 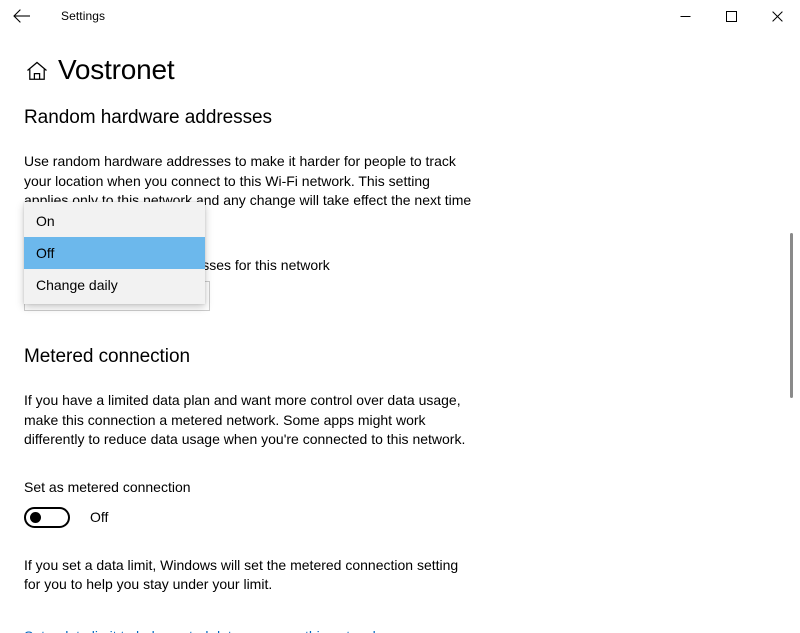 I want to click on dropdown-option-off: Off, so click(x=114, y=253).